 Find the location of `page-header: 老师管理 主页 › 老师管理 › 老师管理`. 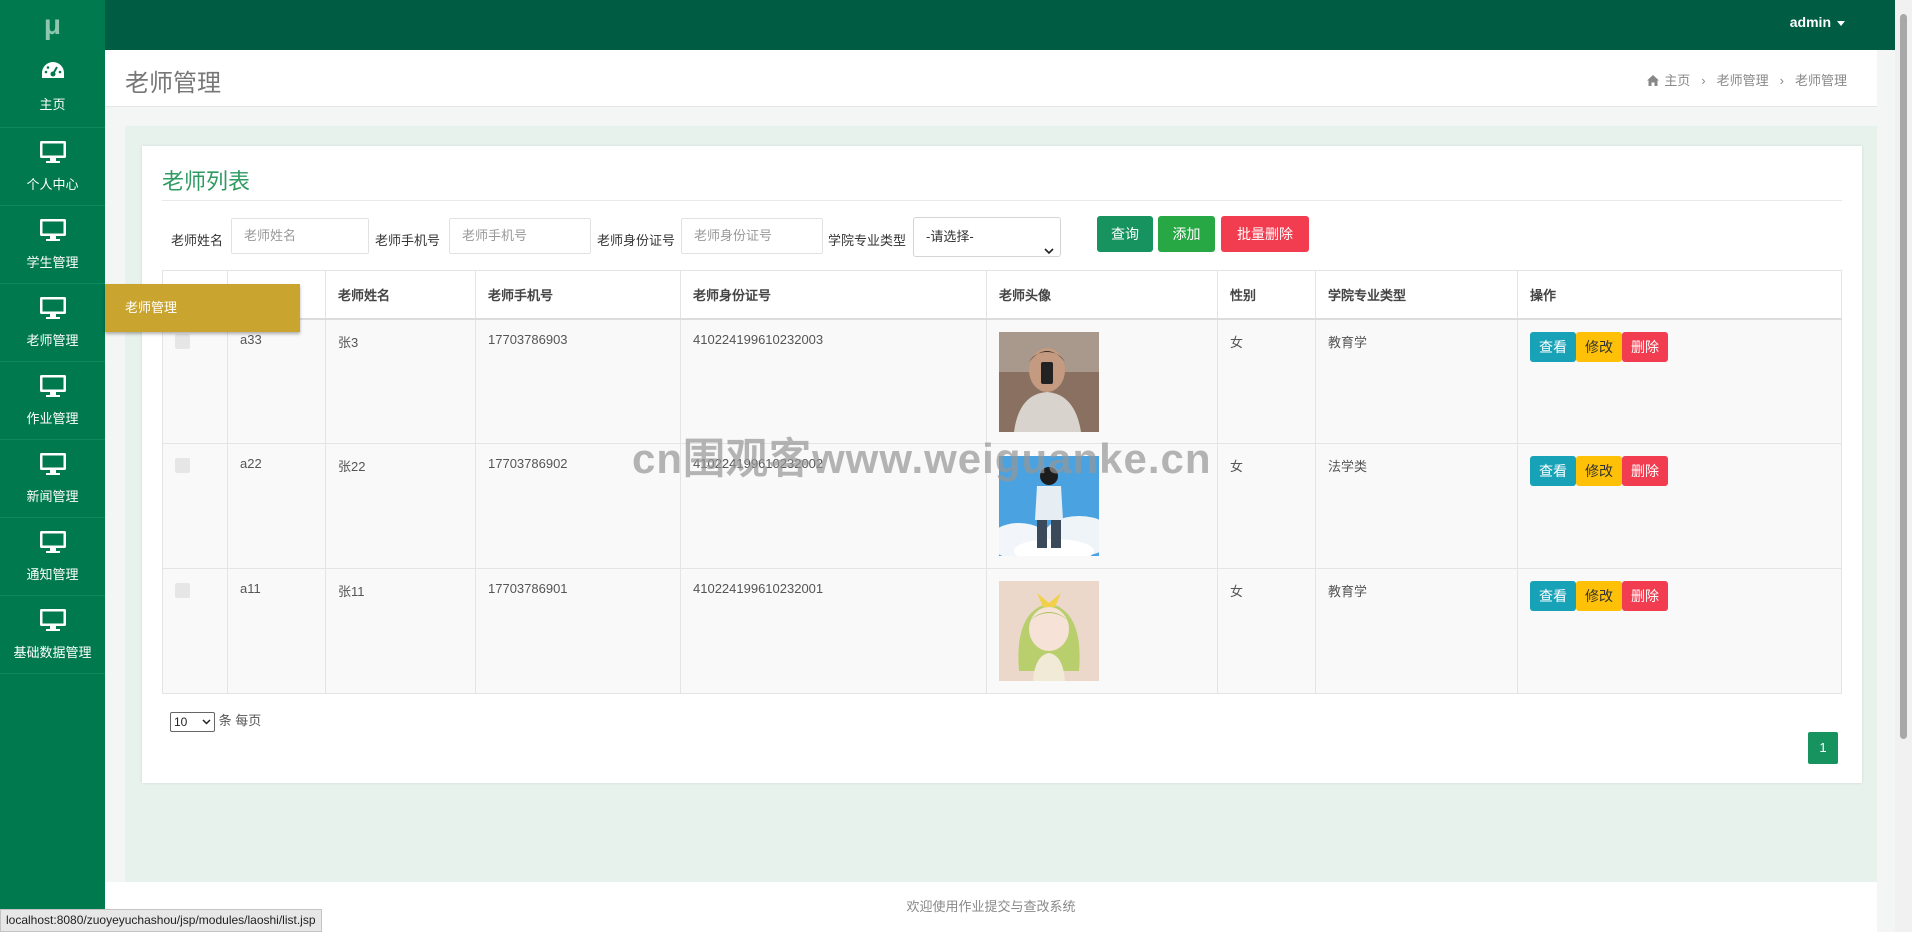

page-header: 老师管理 主页 › 老师管理 › 老师管理 is located at coordinates (991, 78).